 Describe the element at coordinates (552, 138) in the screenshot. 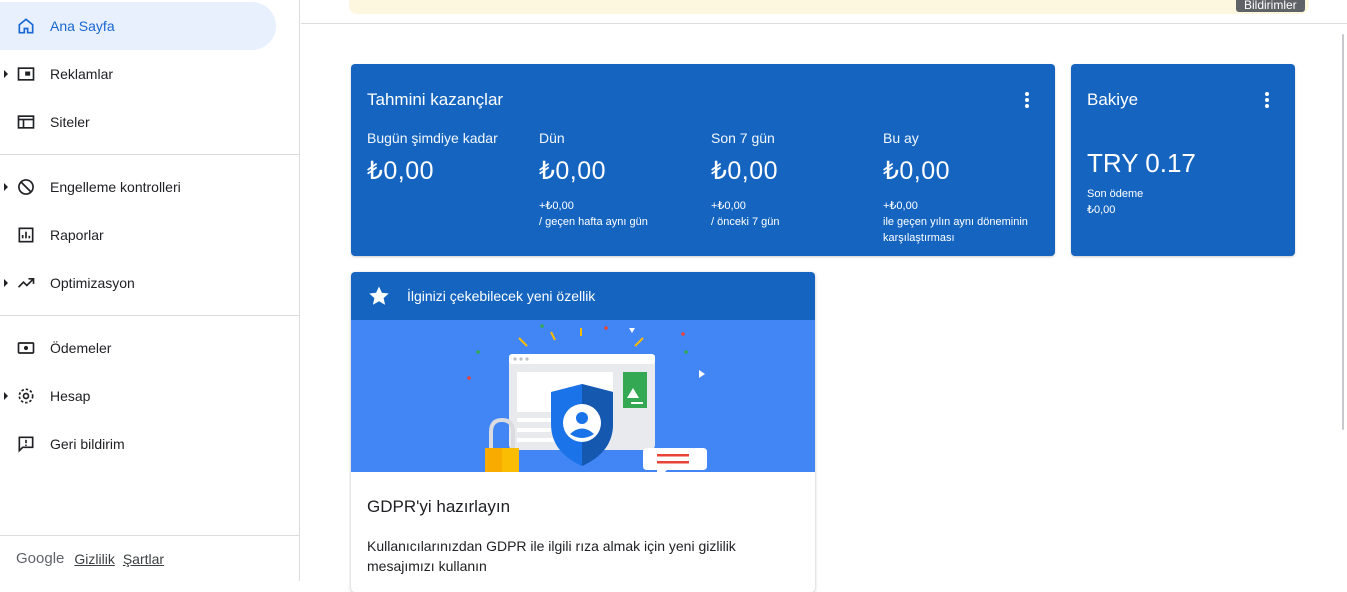

I see `metric-label: Dün` at that location.